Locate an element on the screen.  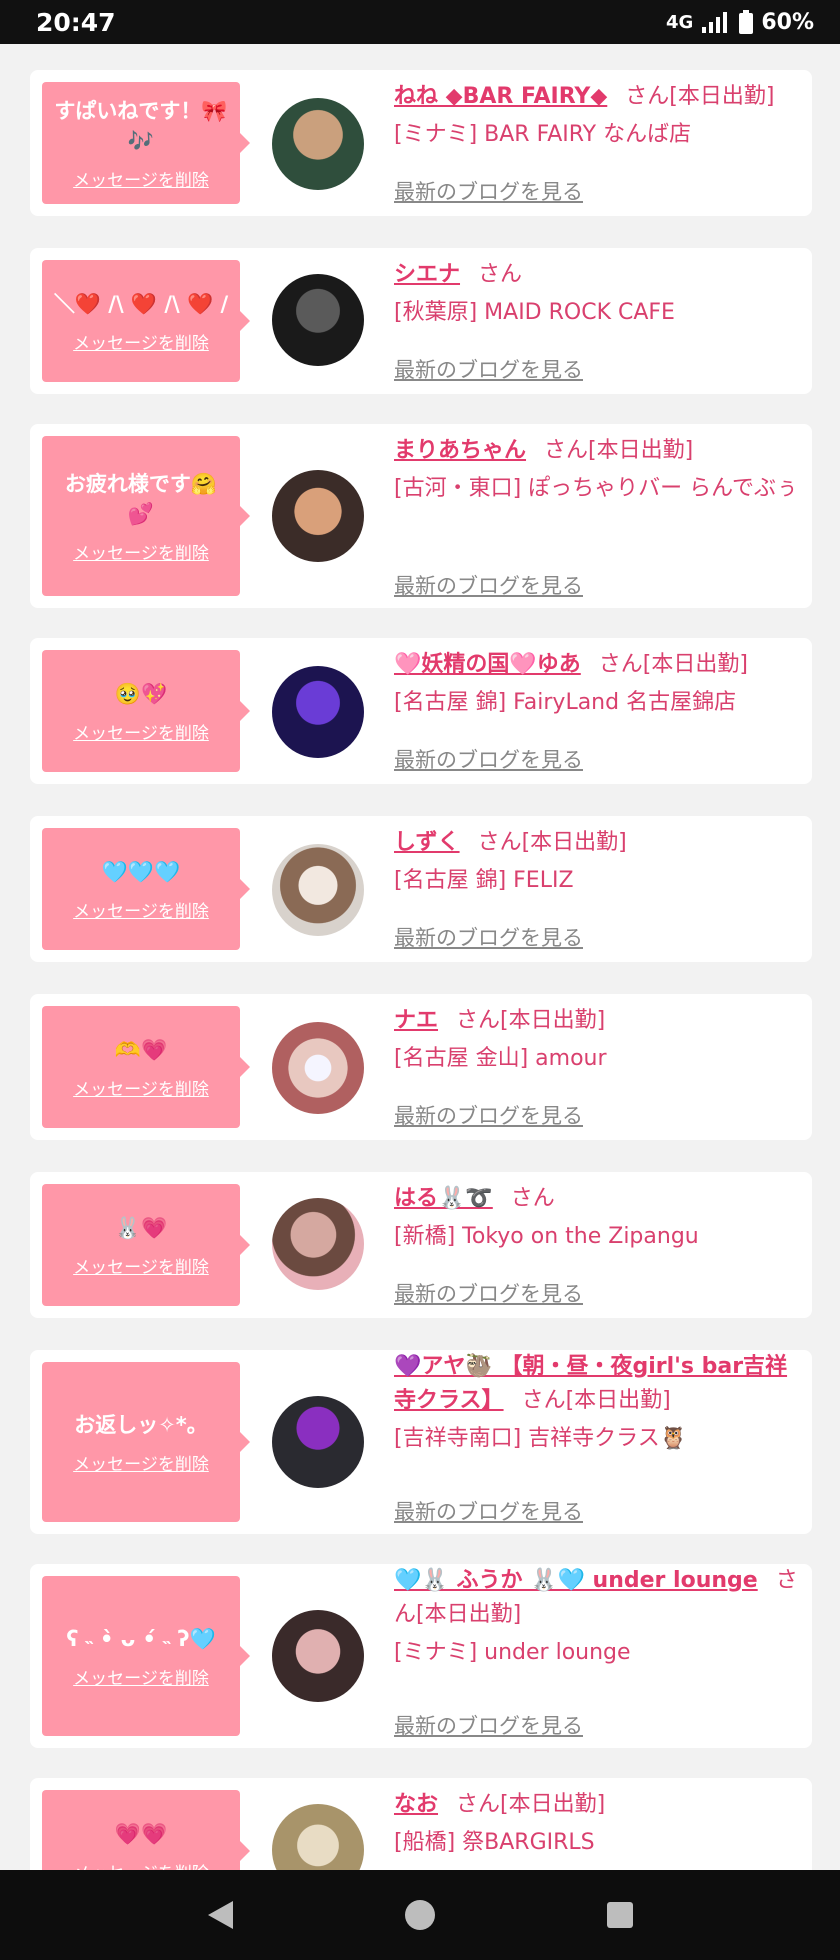
message-text: ＼❤️ /\ ❤️ /\ ❤️ / is located at coordinates (141, 303).